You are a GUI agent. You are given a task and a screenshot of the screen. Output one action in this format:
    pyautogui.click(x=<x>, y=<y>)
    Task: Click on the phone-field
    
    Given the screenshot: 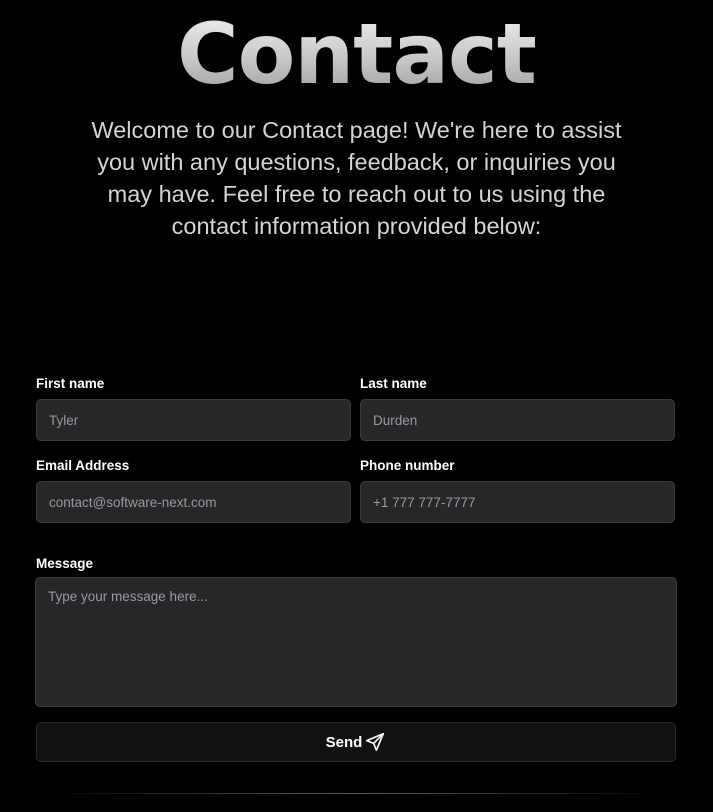 What is the action you would take?
    pyautogui.click(x=517, y=502)
    